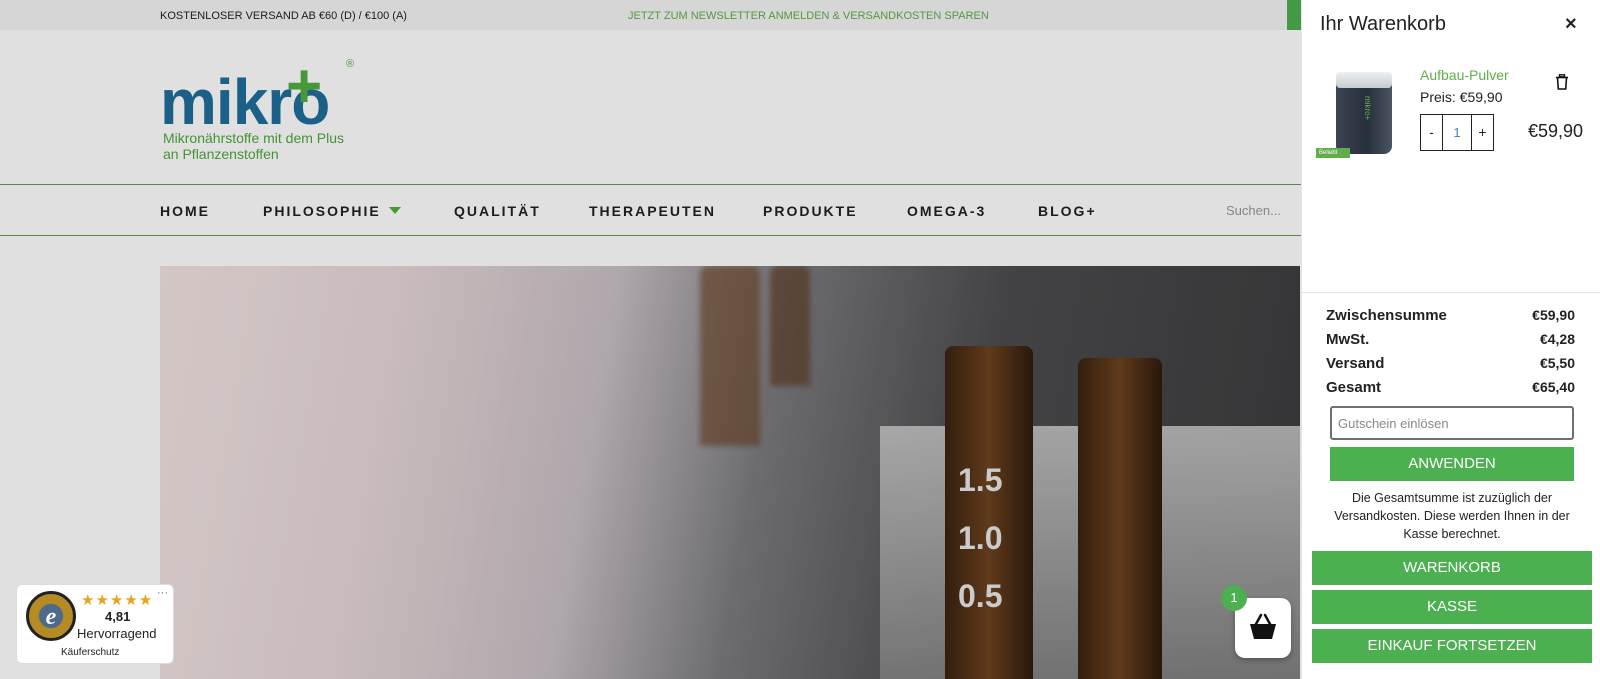 Image resolution: width=1600 pixels, height=679 pixels. What do you see at coordinates (1464, 75) in the screenshot?
I see `product-name-link: Aufbau-Pulver` at bounding box center [1464, 75].